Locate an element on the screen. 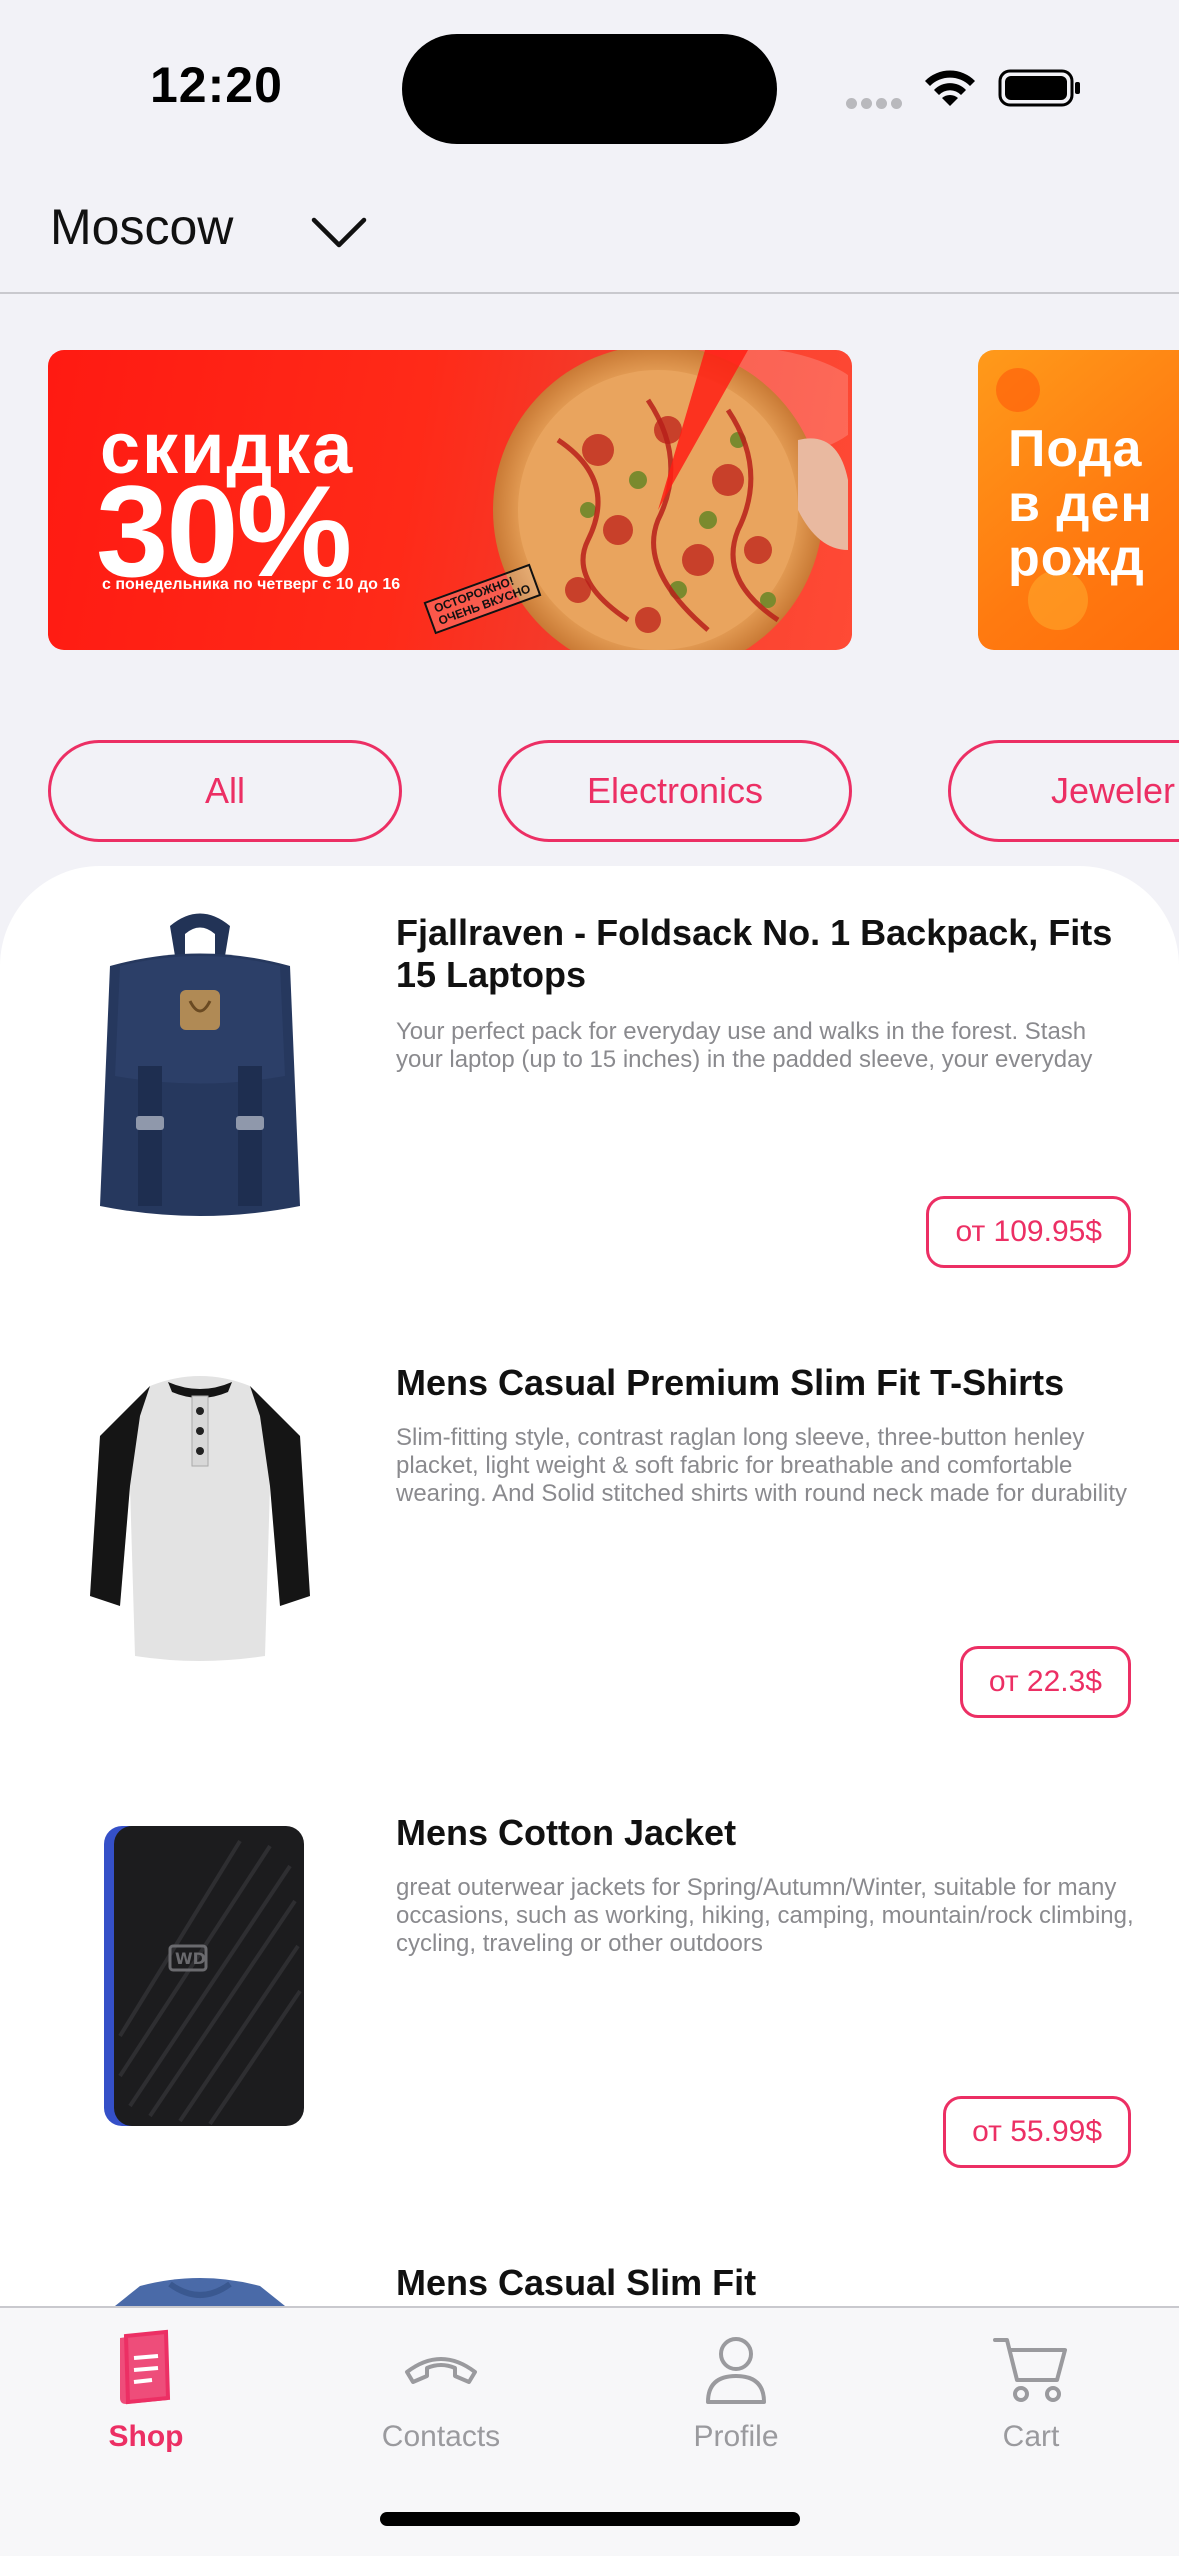 The image size is (1179, 2556). status-bar: 12:20 is located at coordinates (589, 85).